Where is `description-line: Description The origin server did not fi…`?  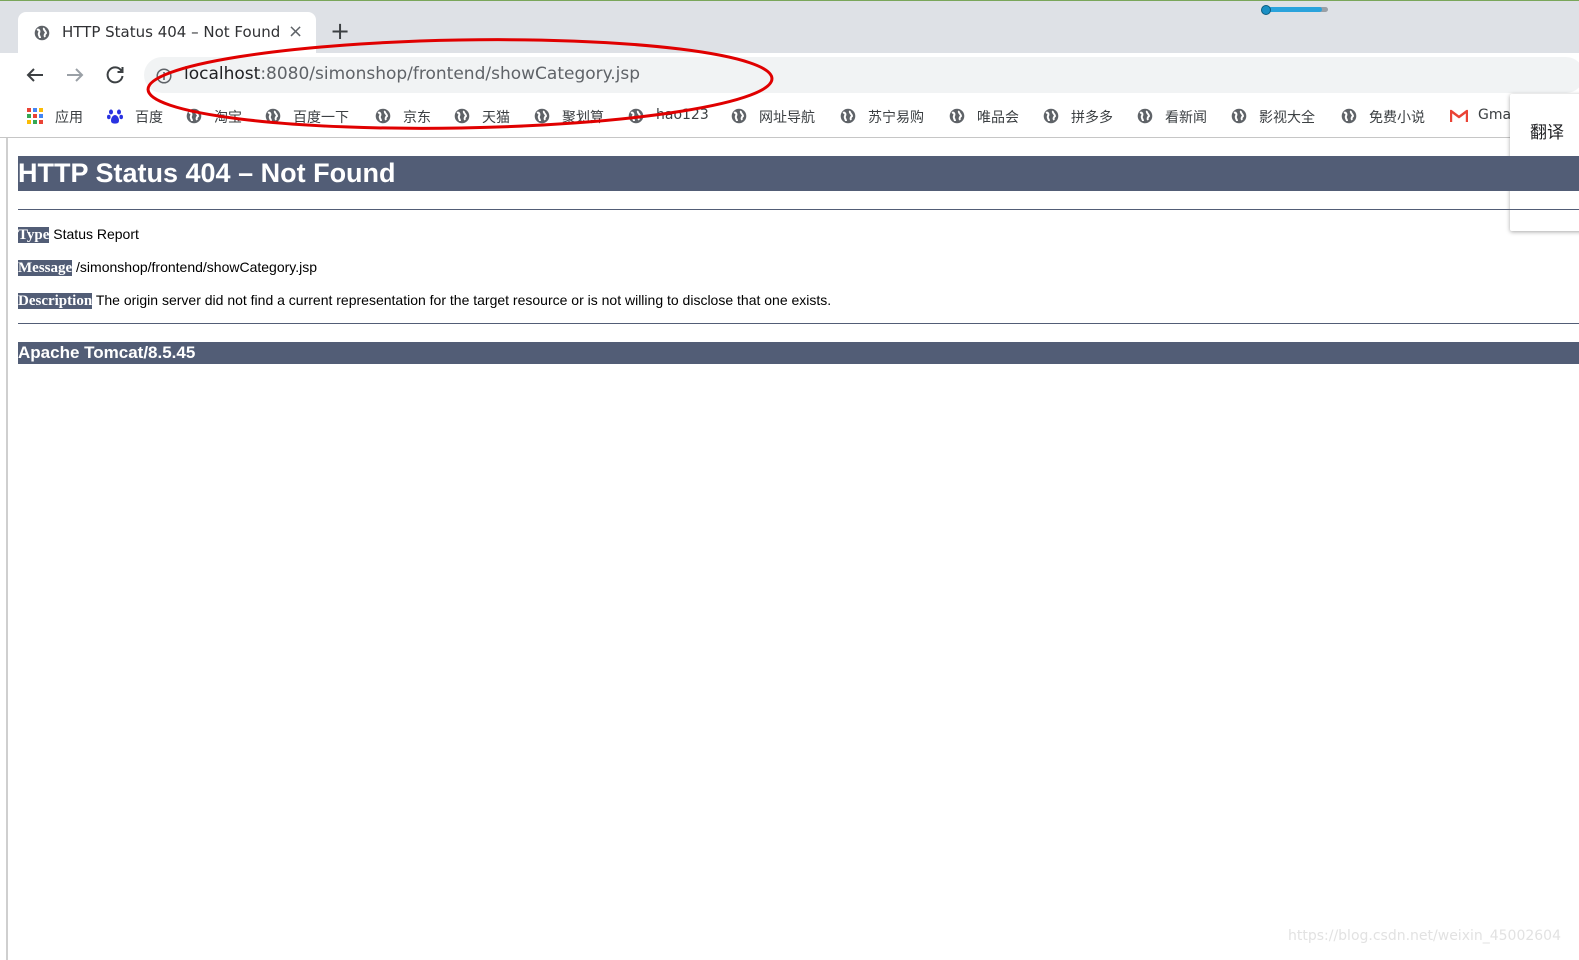
description-line: Description The origin server did not fi… is located at coordinates (424, 301).